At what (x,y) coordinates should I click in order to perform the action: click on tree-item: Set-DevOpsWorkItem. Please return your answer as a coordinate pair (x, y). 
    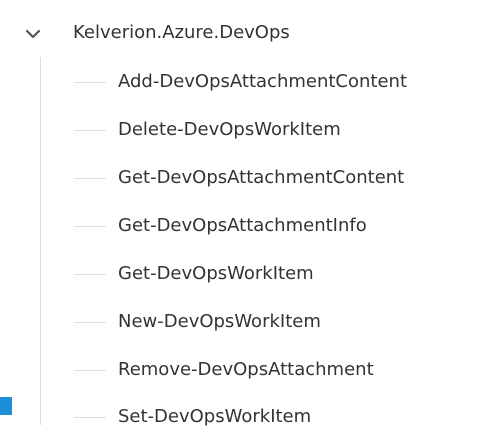
    Looking at the image, I should click on (274, 417).